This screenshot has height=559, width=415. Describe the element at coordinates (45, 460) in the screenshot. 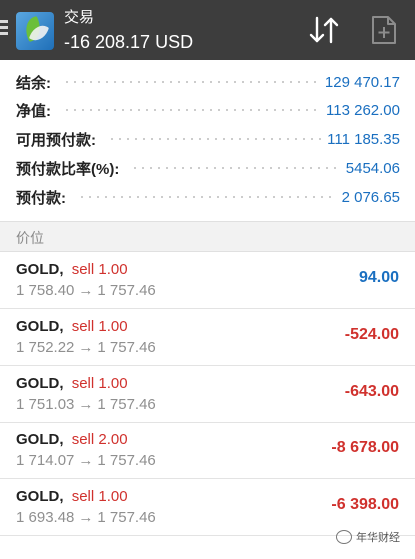

I see `open-price: 1 714.07` at that location.